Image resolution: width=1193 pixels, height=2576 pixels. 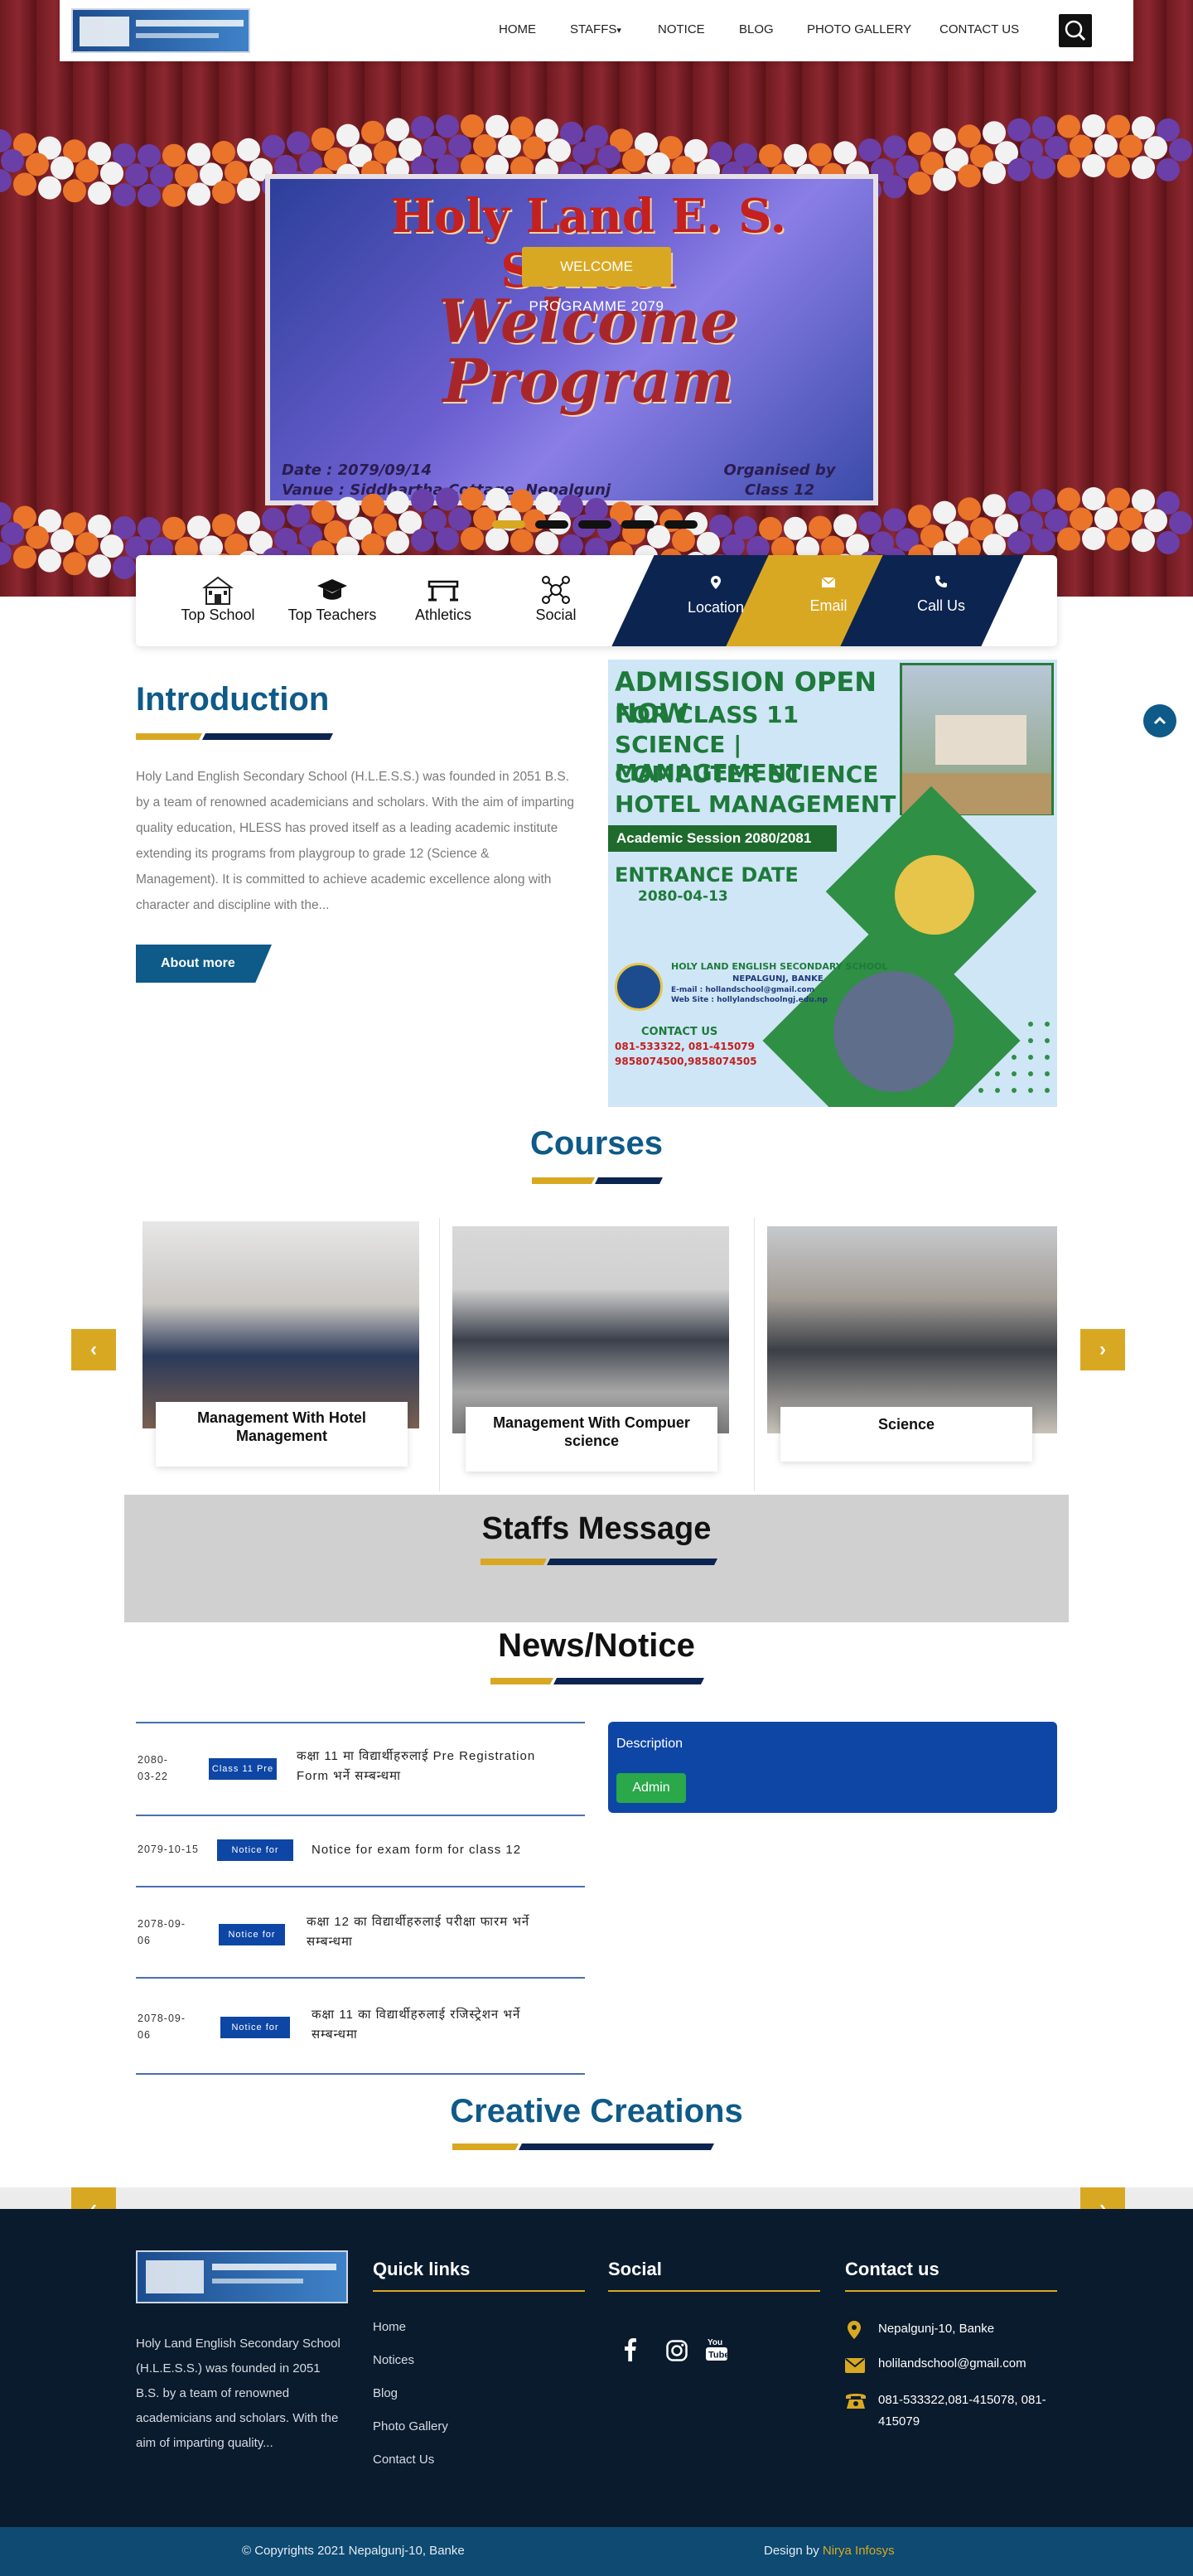 What do you see at coordinates (596, 1143) in the screenshot?
I see `courses-title: Courses` at bounding box center [596, 1143].